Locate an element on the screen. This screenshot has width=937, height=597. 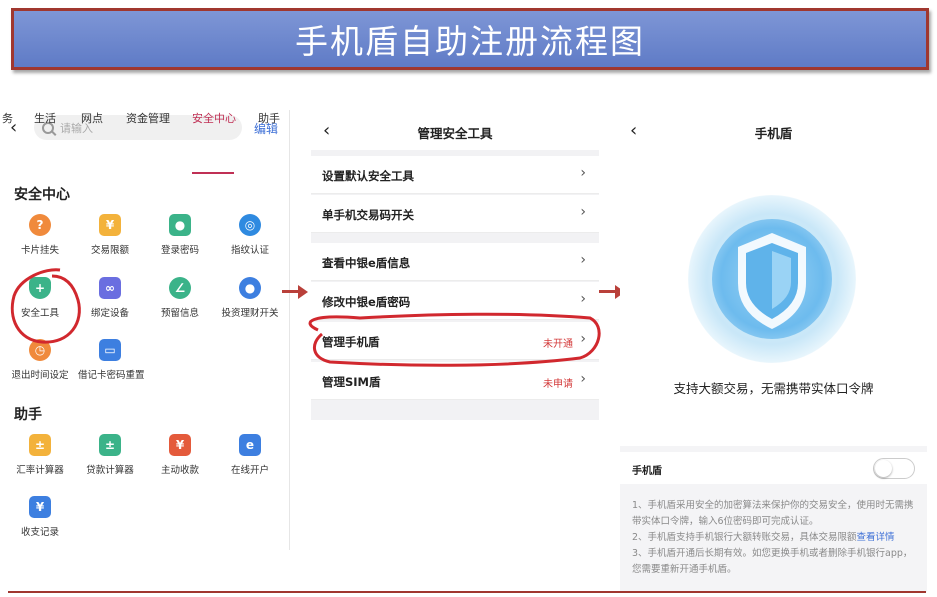
grid-item-card-loss: ? 卡片挂失 is located at coordinates (40, 235).